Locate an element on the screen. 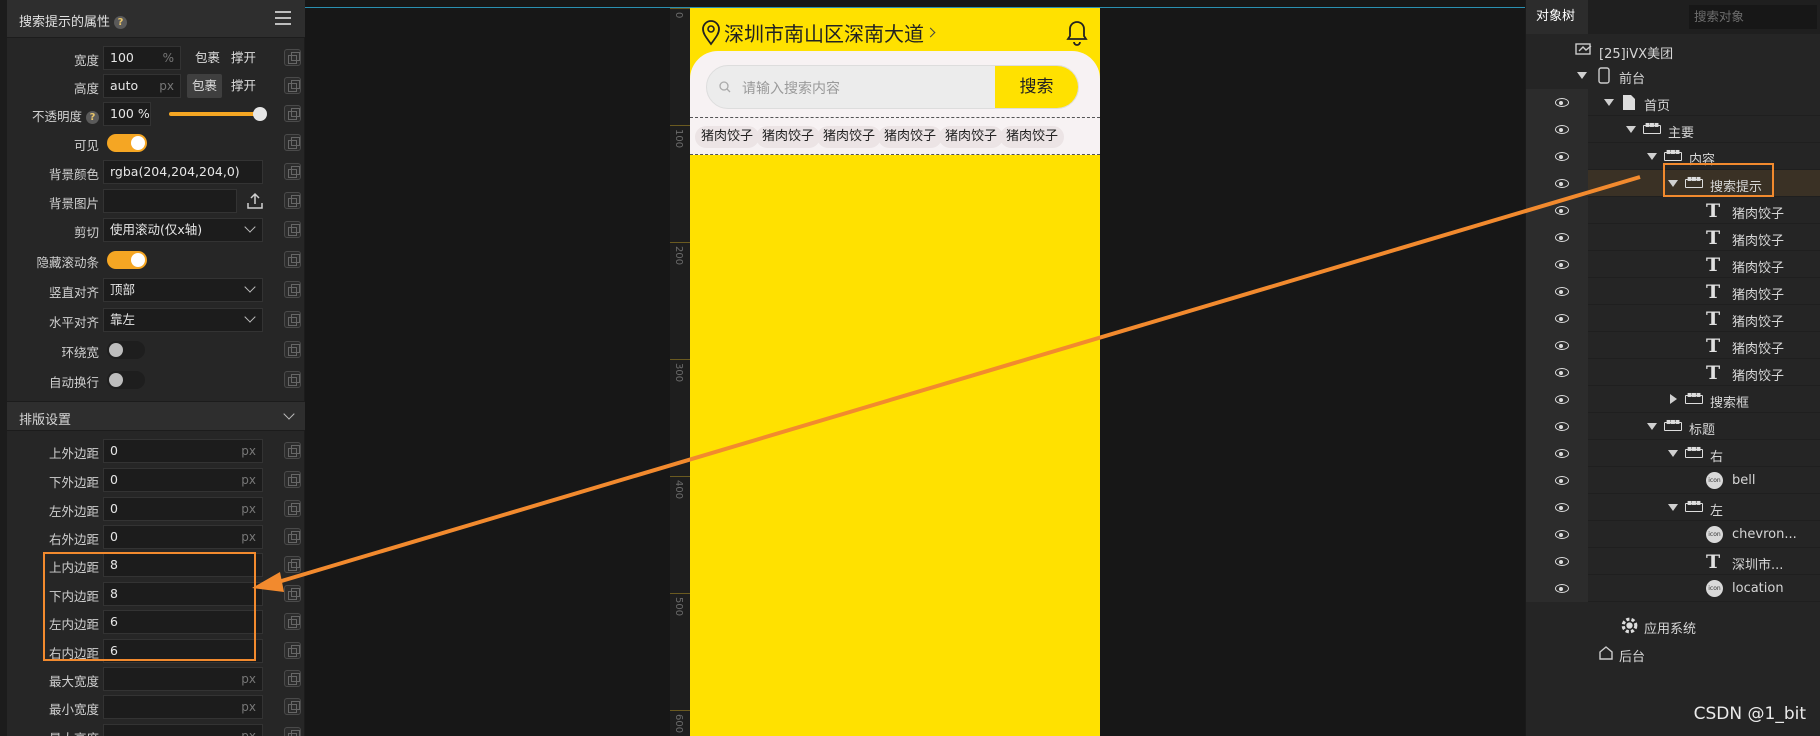  margin-bottom-input: 0 px is located at coordinates (183, 480).